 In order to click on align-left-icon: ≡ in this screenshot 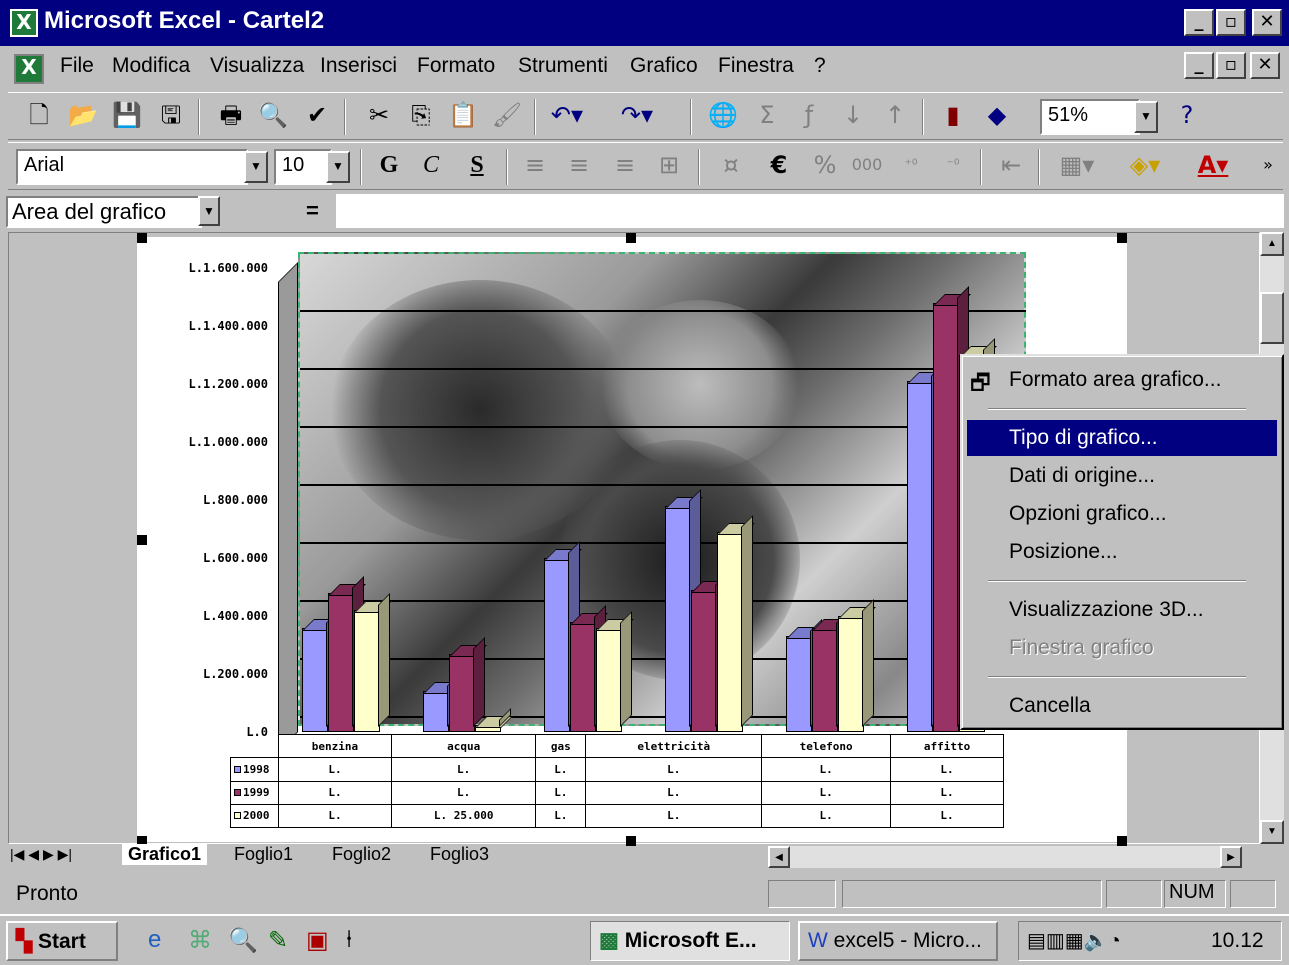, I will do `click(535, 166)`.